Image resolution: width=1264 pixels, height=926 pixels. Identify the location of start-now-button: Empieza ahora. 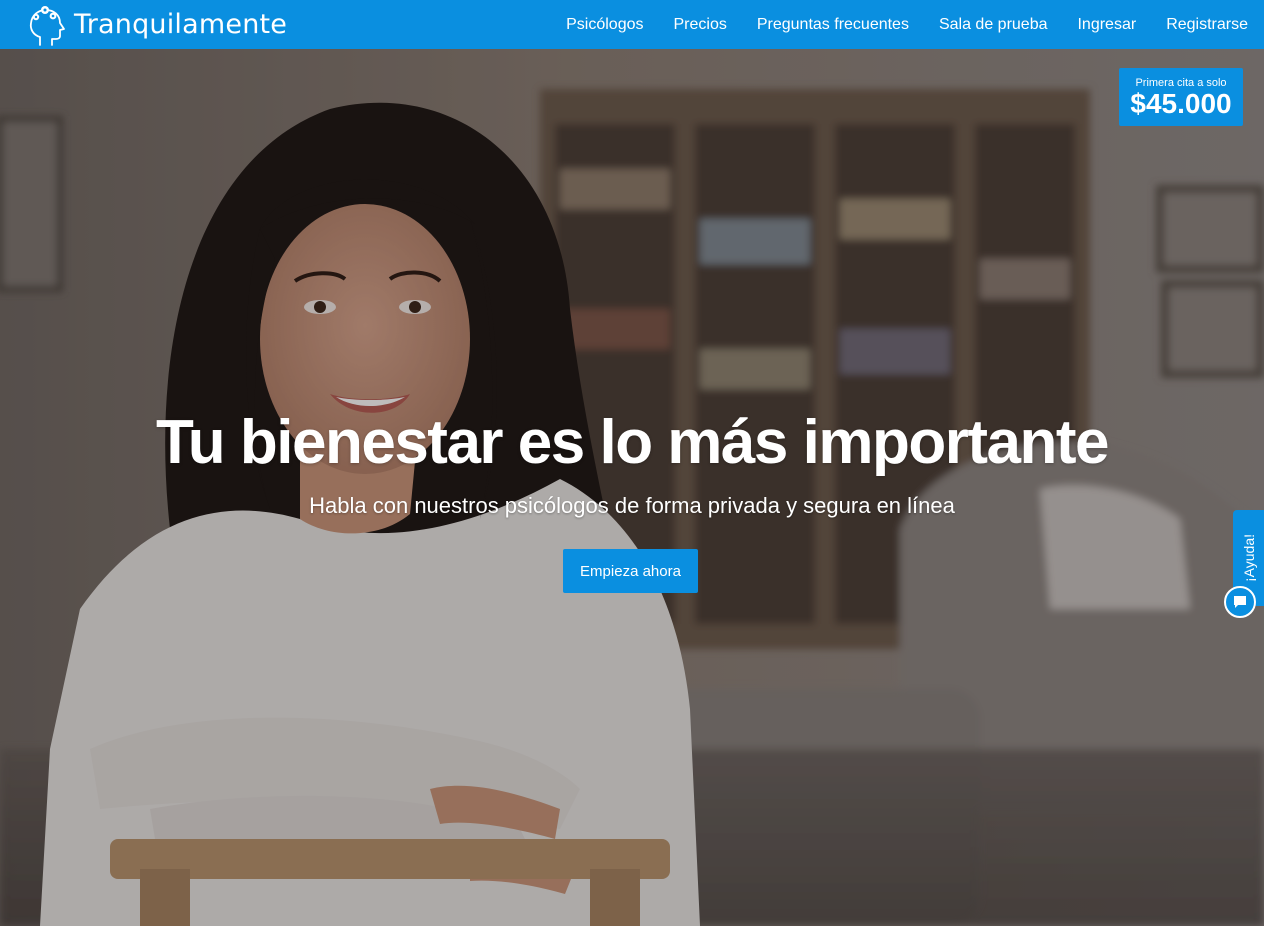
(630, 571).